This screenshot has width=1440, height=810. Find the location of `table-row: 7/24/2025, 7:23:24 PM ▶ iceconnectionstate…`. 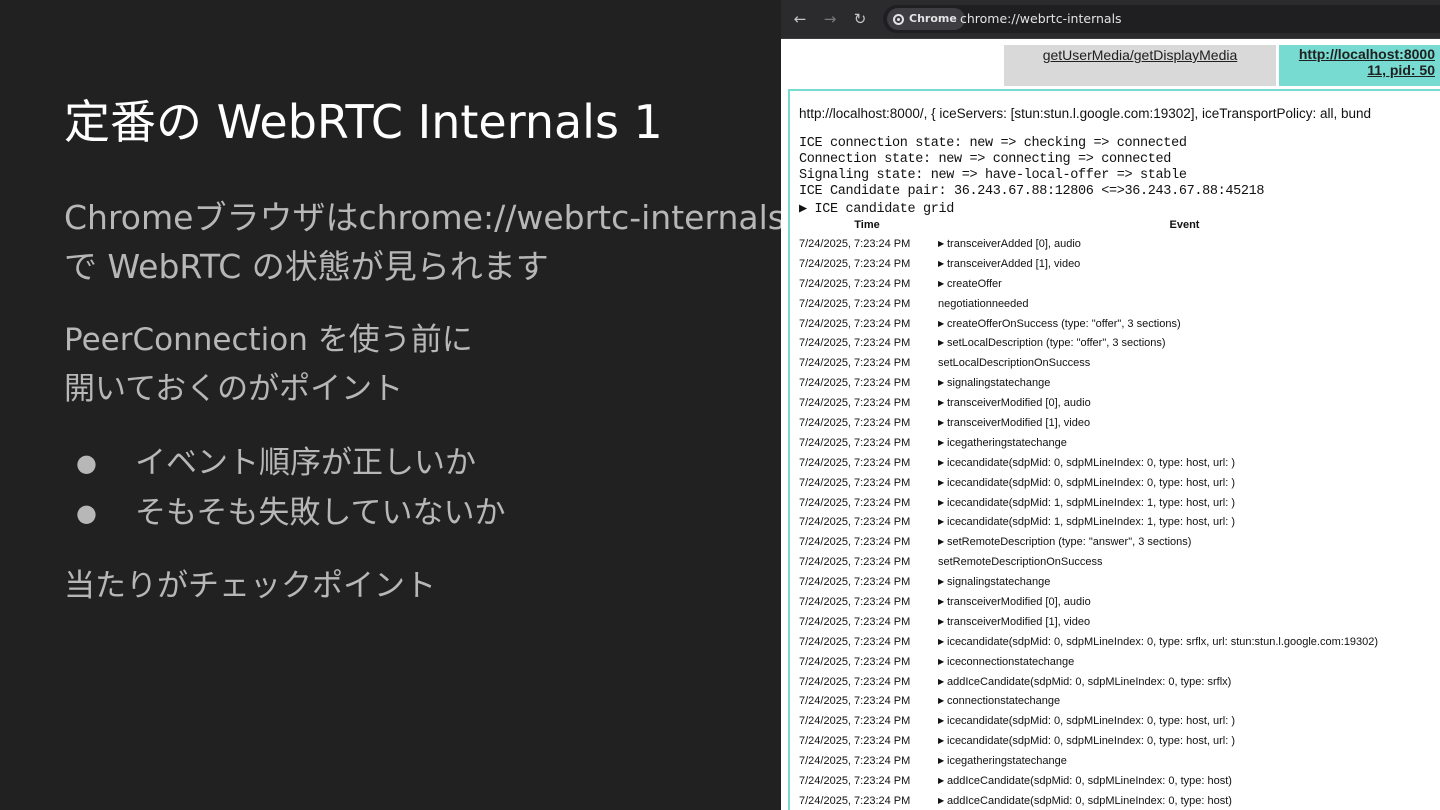

table-row: 7/24/2025, 7:23:24 PM ▶ iceconnectionstate… is located at coordinates (1114, 662).